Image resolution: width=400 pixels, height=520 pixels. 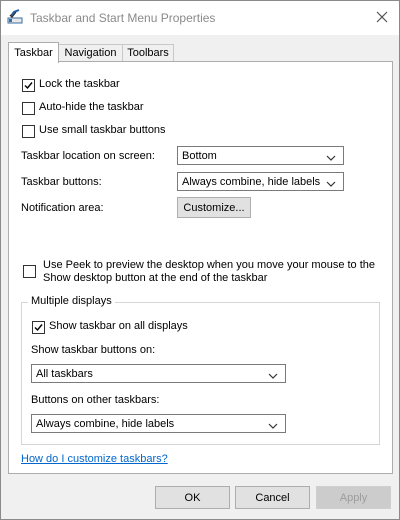 What do you see at coordinates (28, 108) in the screenshot?
I see `autohide-checkbox` at bounding box center [28, 108].